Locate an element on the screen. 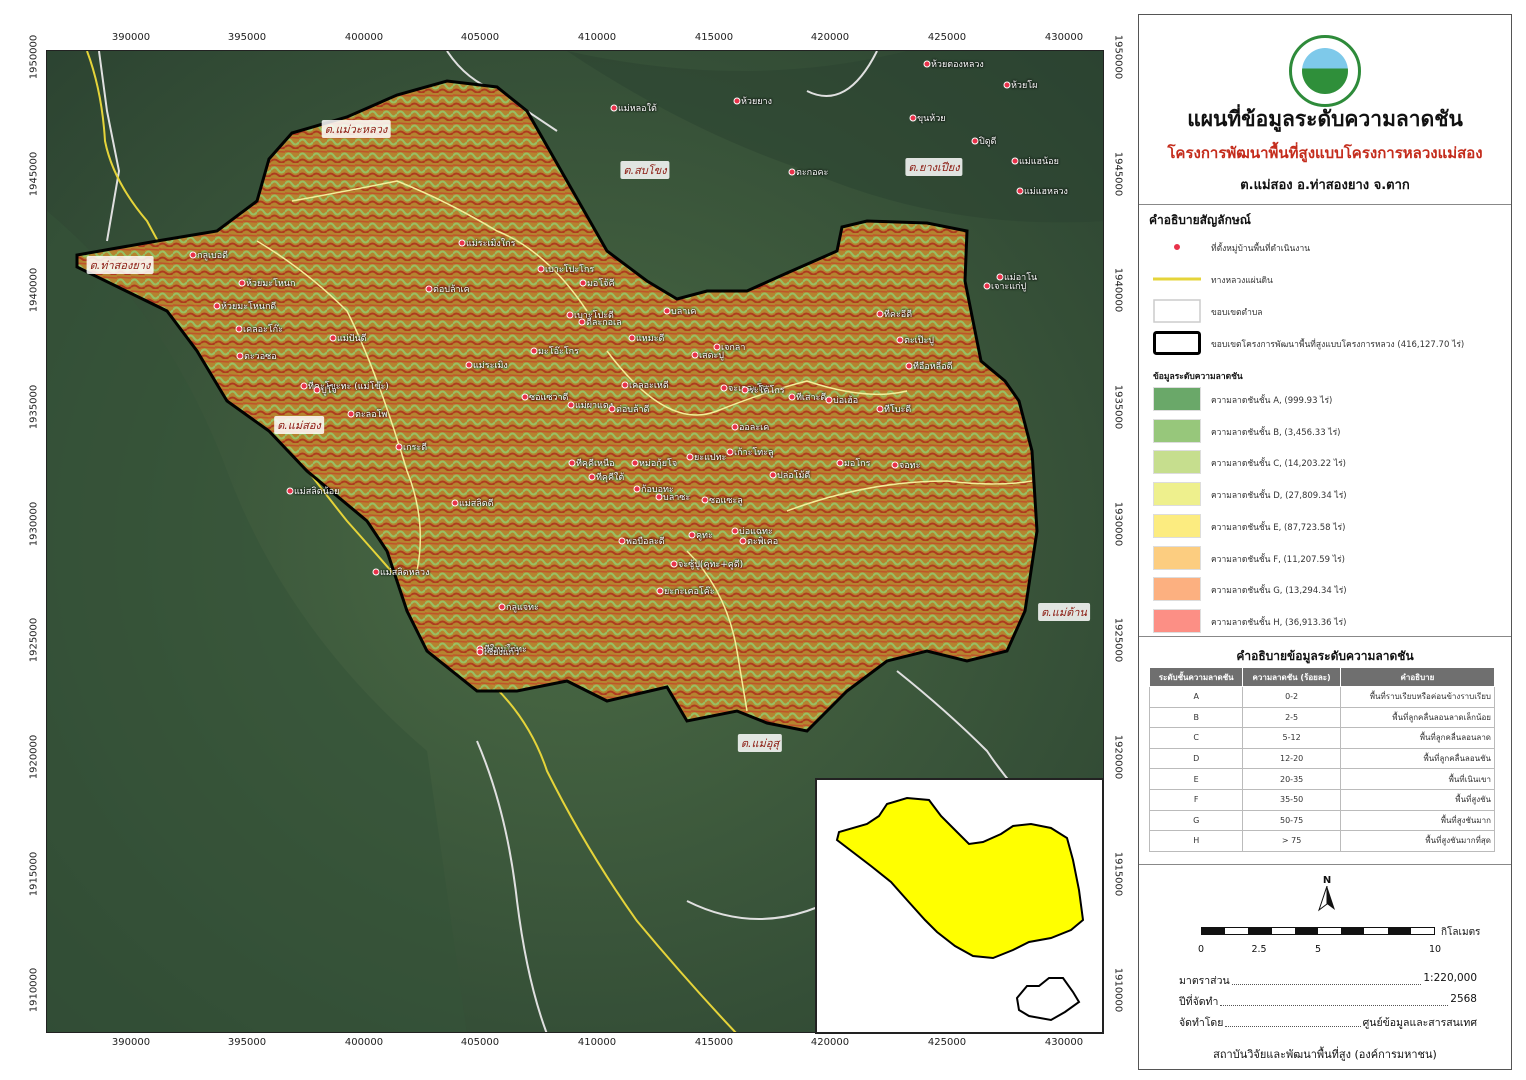  village-label: เซียงแก้ว is located at coordinates (502, 653).